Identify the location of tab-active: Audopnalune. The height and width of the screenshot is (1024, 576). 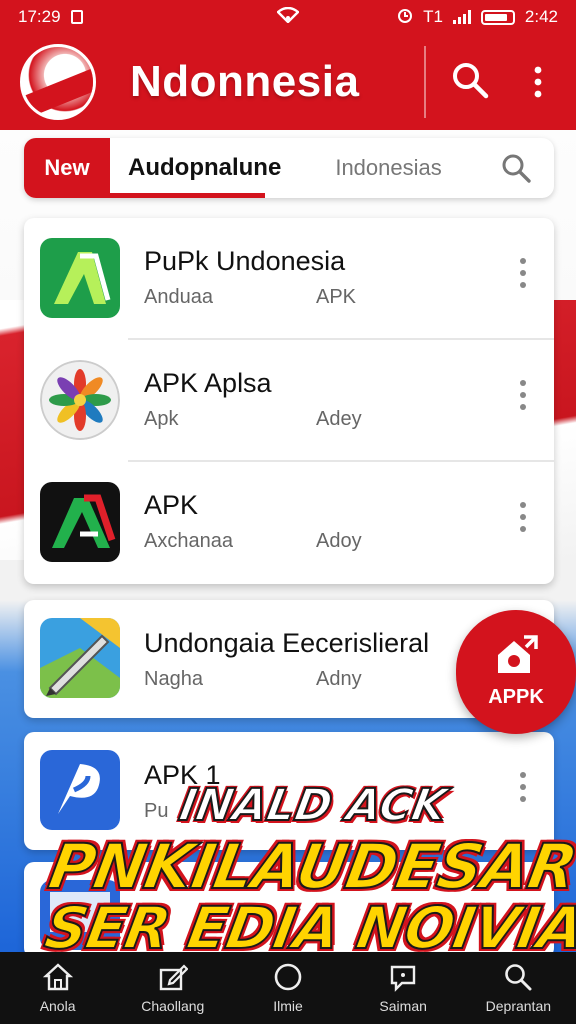
(204, 168).